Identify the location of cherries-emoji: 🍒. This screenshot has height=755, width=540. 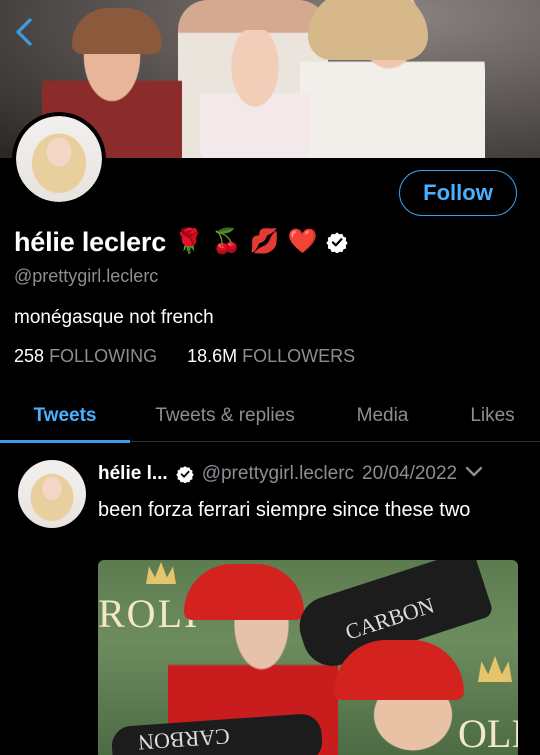
(226, 241).